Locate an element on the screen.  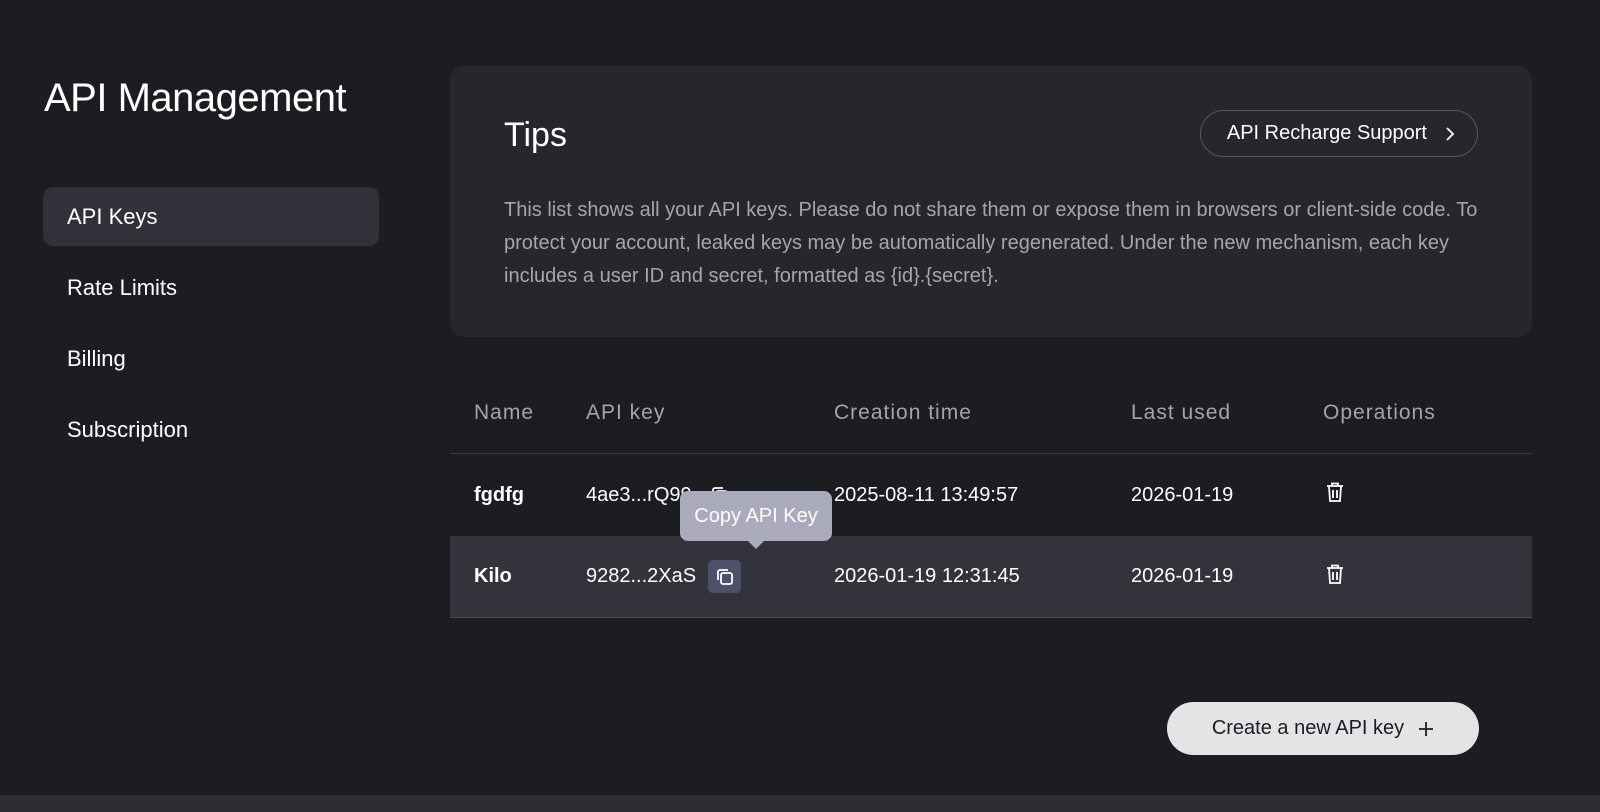
api-recharge-support-button: API Recharge Support is located at coordinates (1338, 133).